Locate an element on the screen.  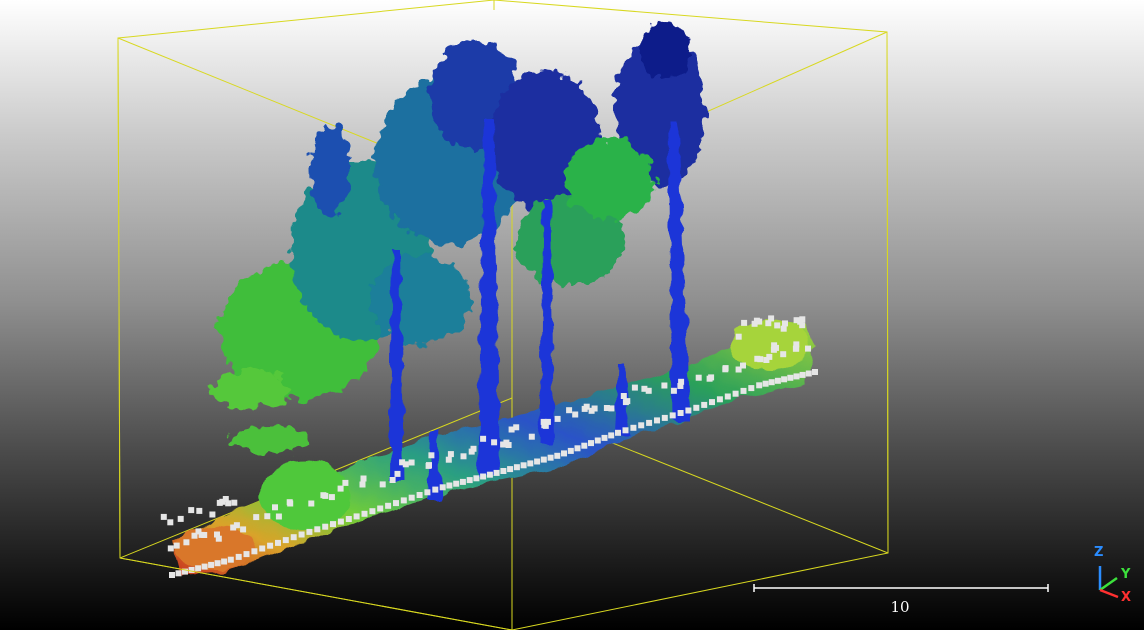
scale-bar-label: 10 is located at coordinates (900, 607).